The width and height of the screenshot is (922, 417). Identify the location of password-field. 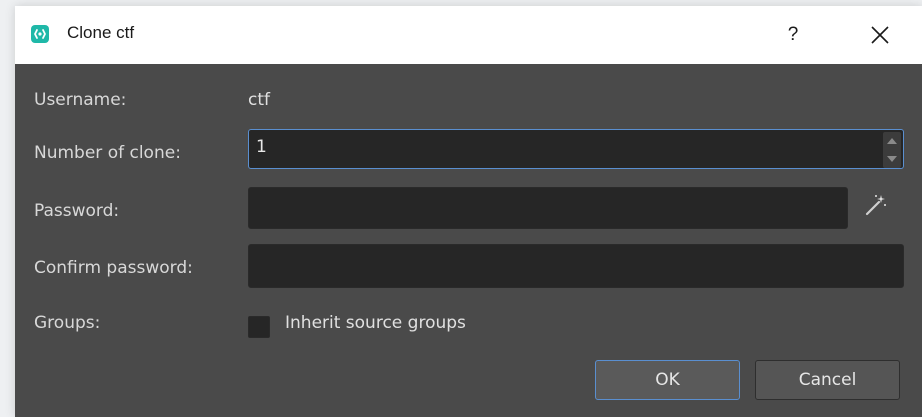
(548, 208).